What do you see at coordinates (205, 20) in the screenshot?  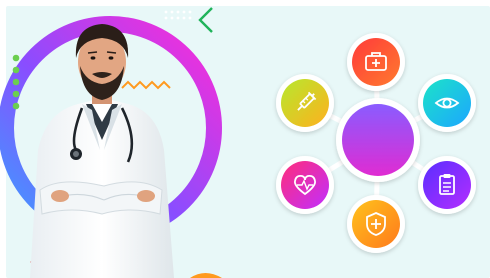 I see `decorative-chevron-green` at bounding box center [205, 20].